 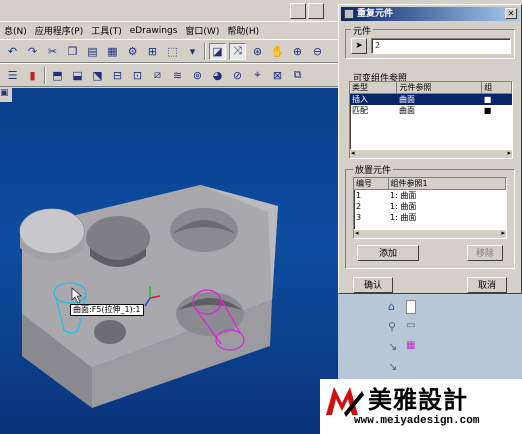 I want to click on refs-table: 类型 元件参照 组 插入 曲面 ■ 匹配 曲面 ■ ◂ ▸, so click(x=431, y=120).